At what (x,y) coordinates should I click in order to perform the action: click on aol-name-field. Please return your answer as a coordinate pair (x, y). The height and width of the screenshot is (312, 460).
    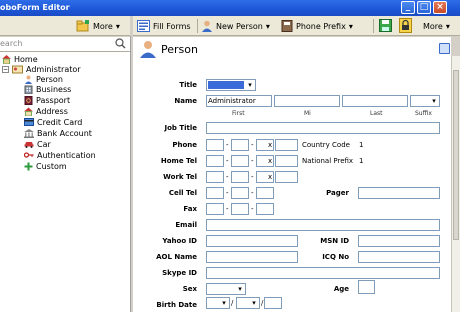
    Looking at the image, I should click on (252, 257).